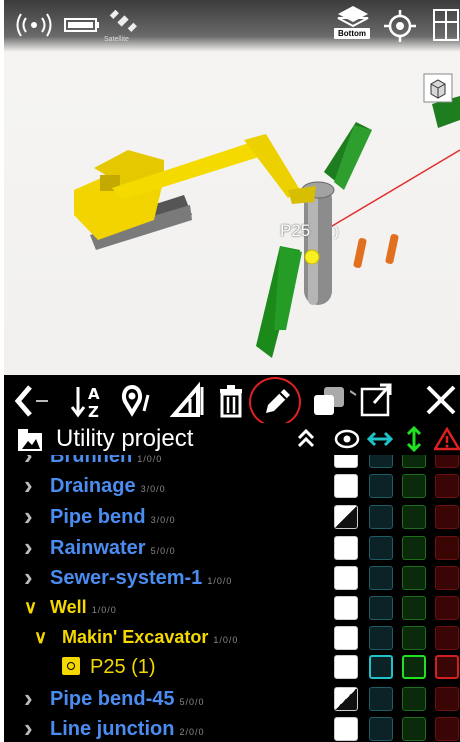 This screenshot has width=460, height=742. What do you see at coordinates (414, 439) in the screenshot?
I see `vertical-arrows-icon` at bounding box center [414, 439].